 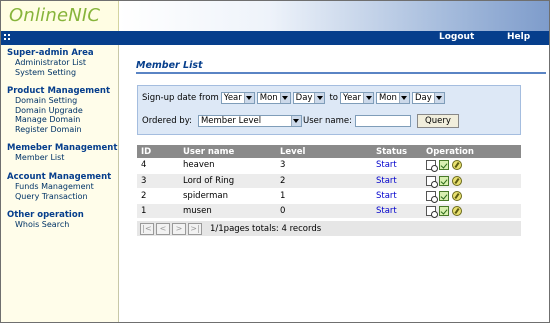 I want to click on sidebar-item-system-setting: System Setting, so click(x=50, y=73).